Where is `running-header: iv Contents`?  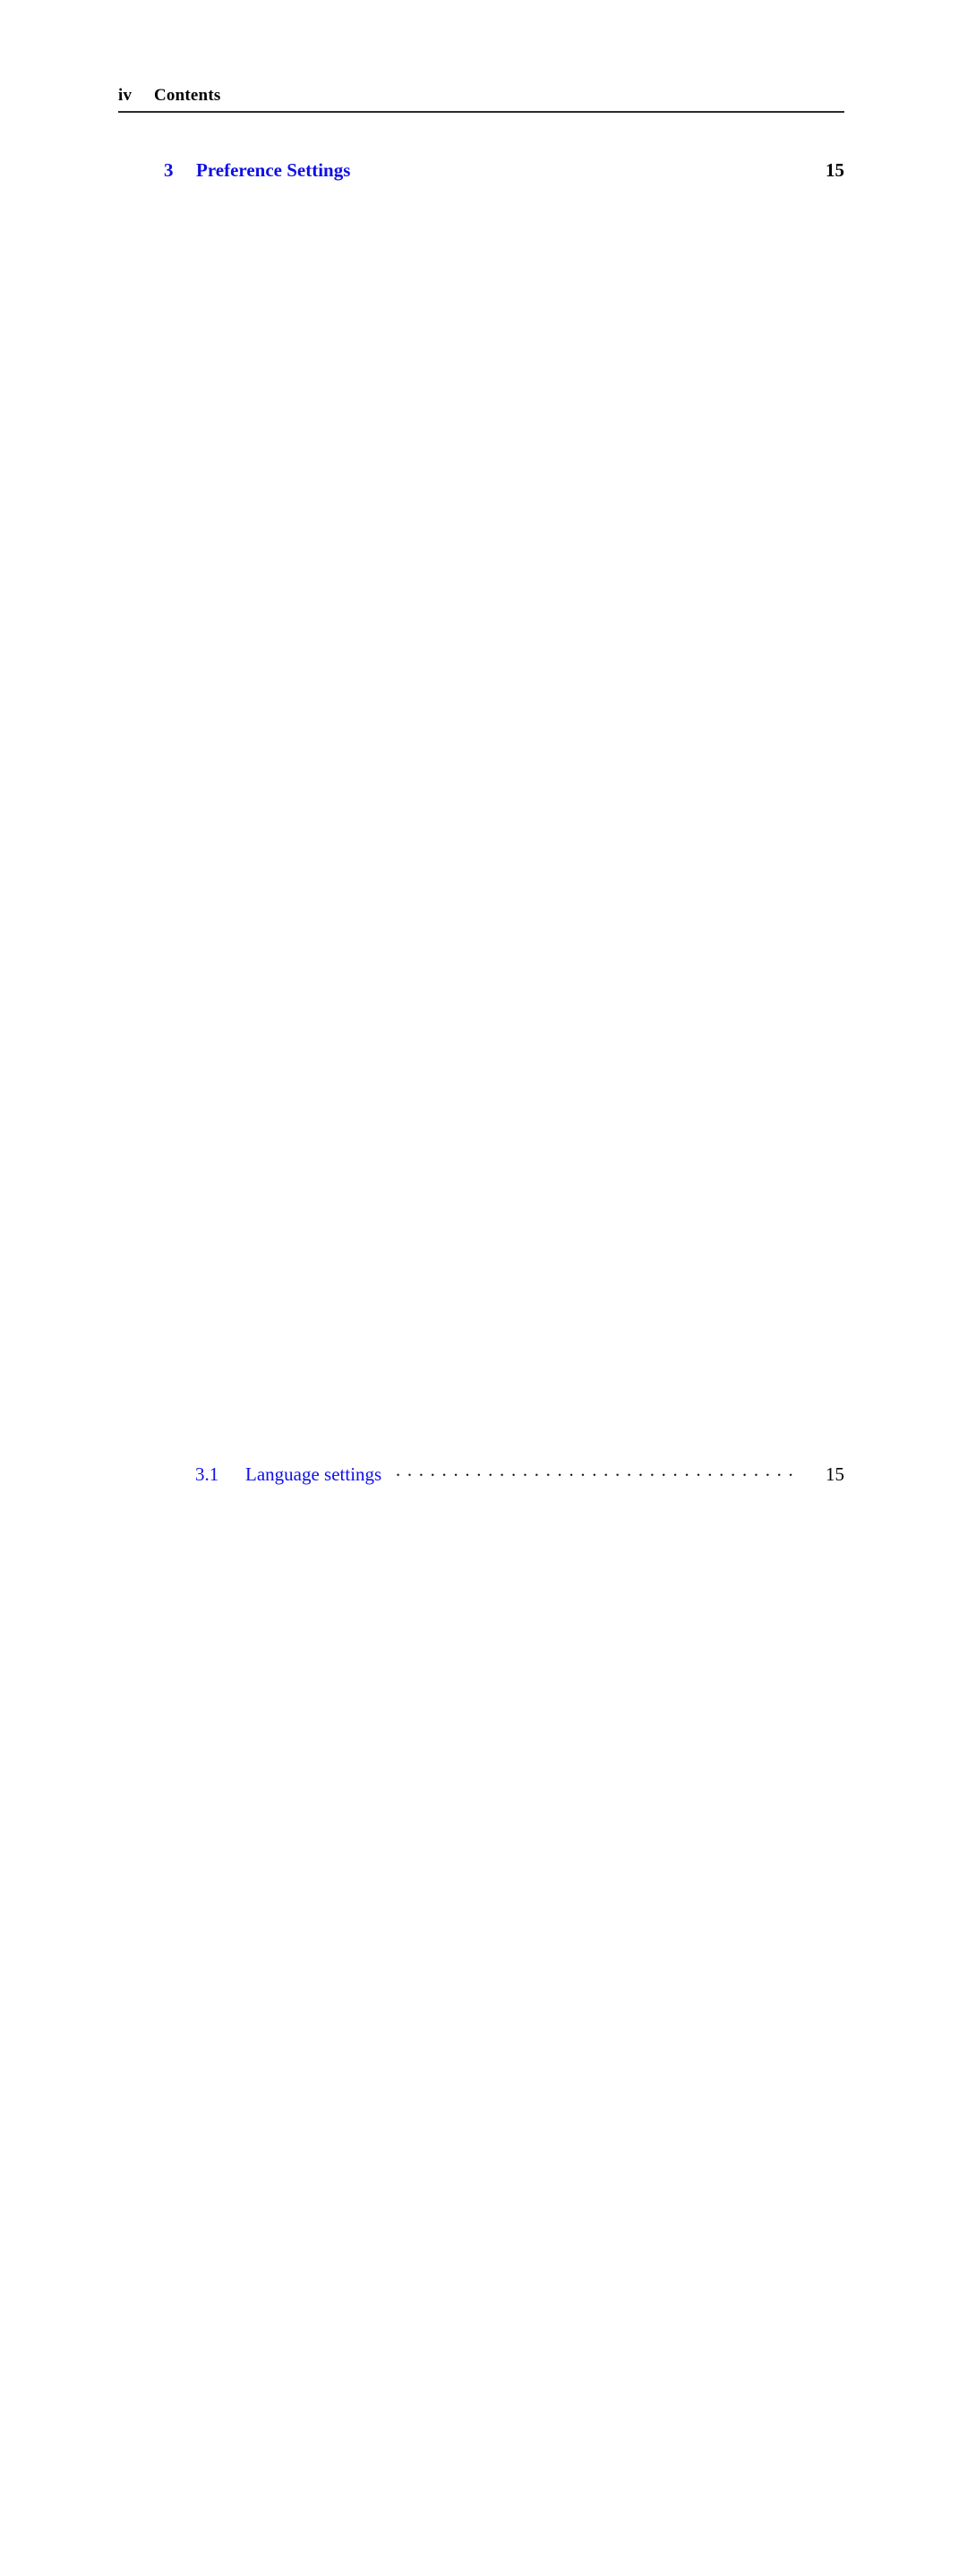 running-header: iv Contents is located at coordinates (481, 96).